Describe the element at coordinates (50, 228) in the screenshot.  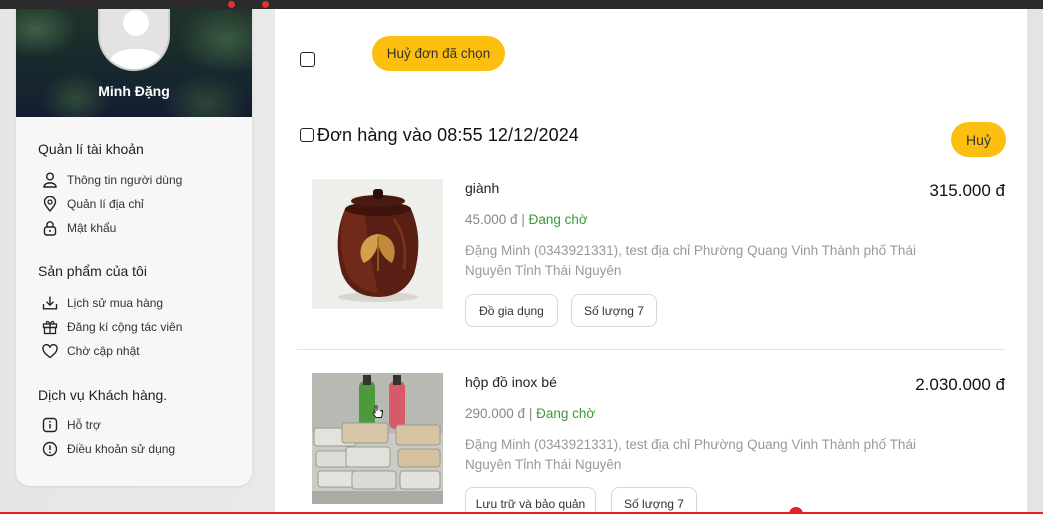
I see `lock-icon` at that location.